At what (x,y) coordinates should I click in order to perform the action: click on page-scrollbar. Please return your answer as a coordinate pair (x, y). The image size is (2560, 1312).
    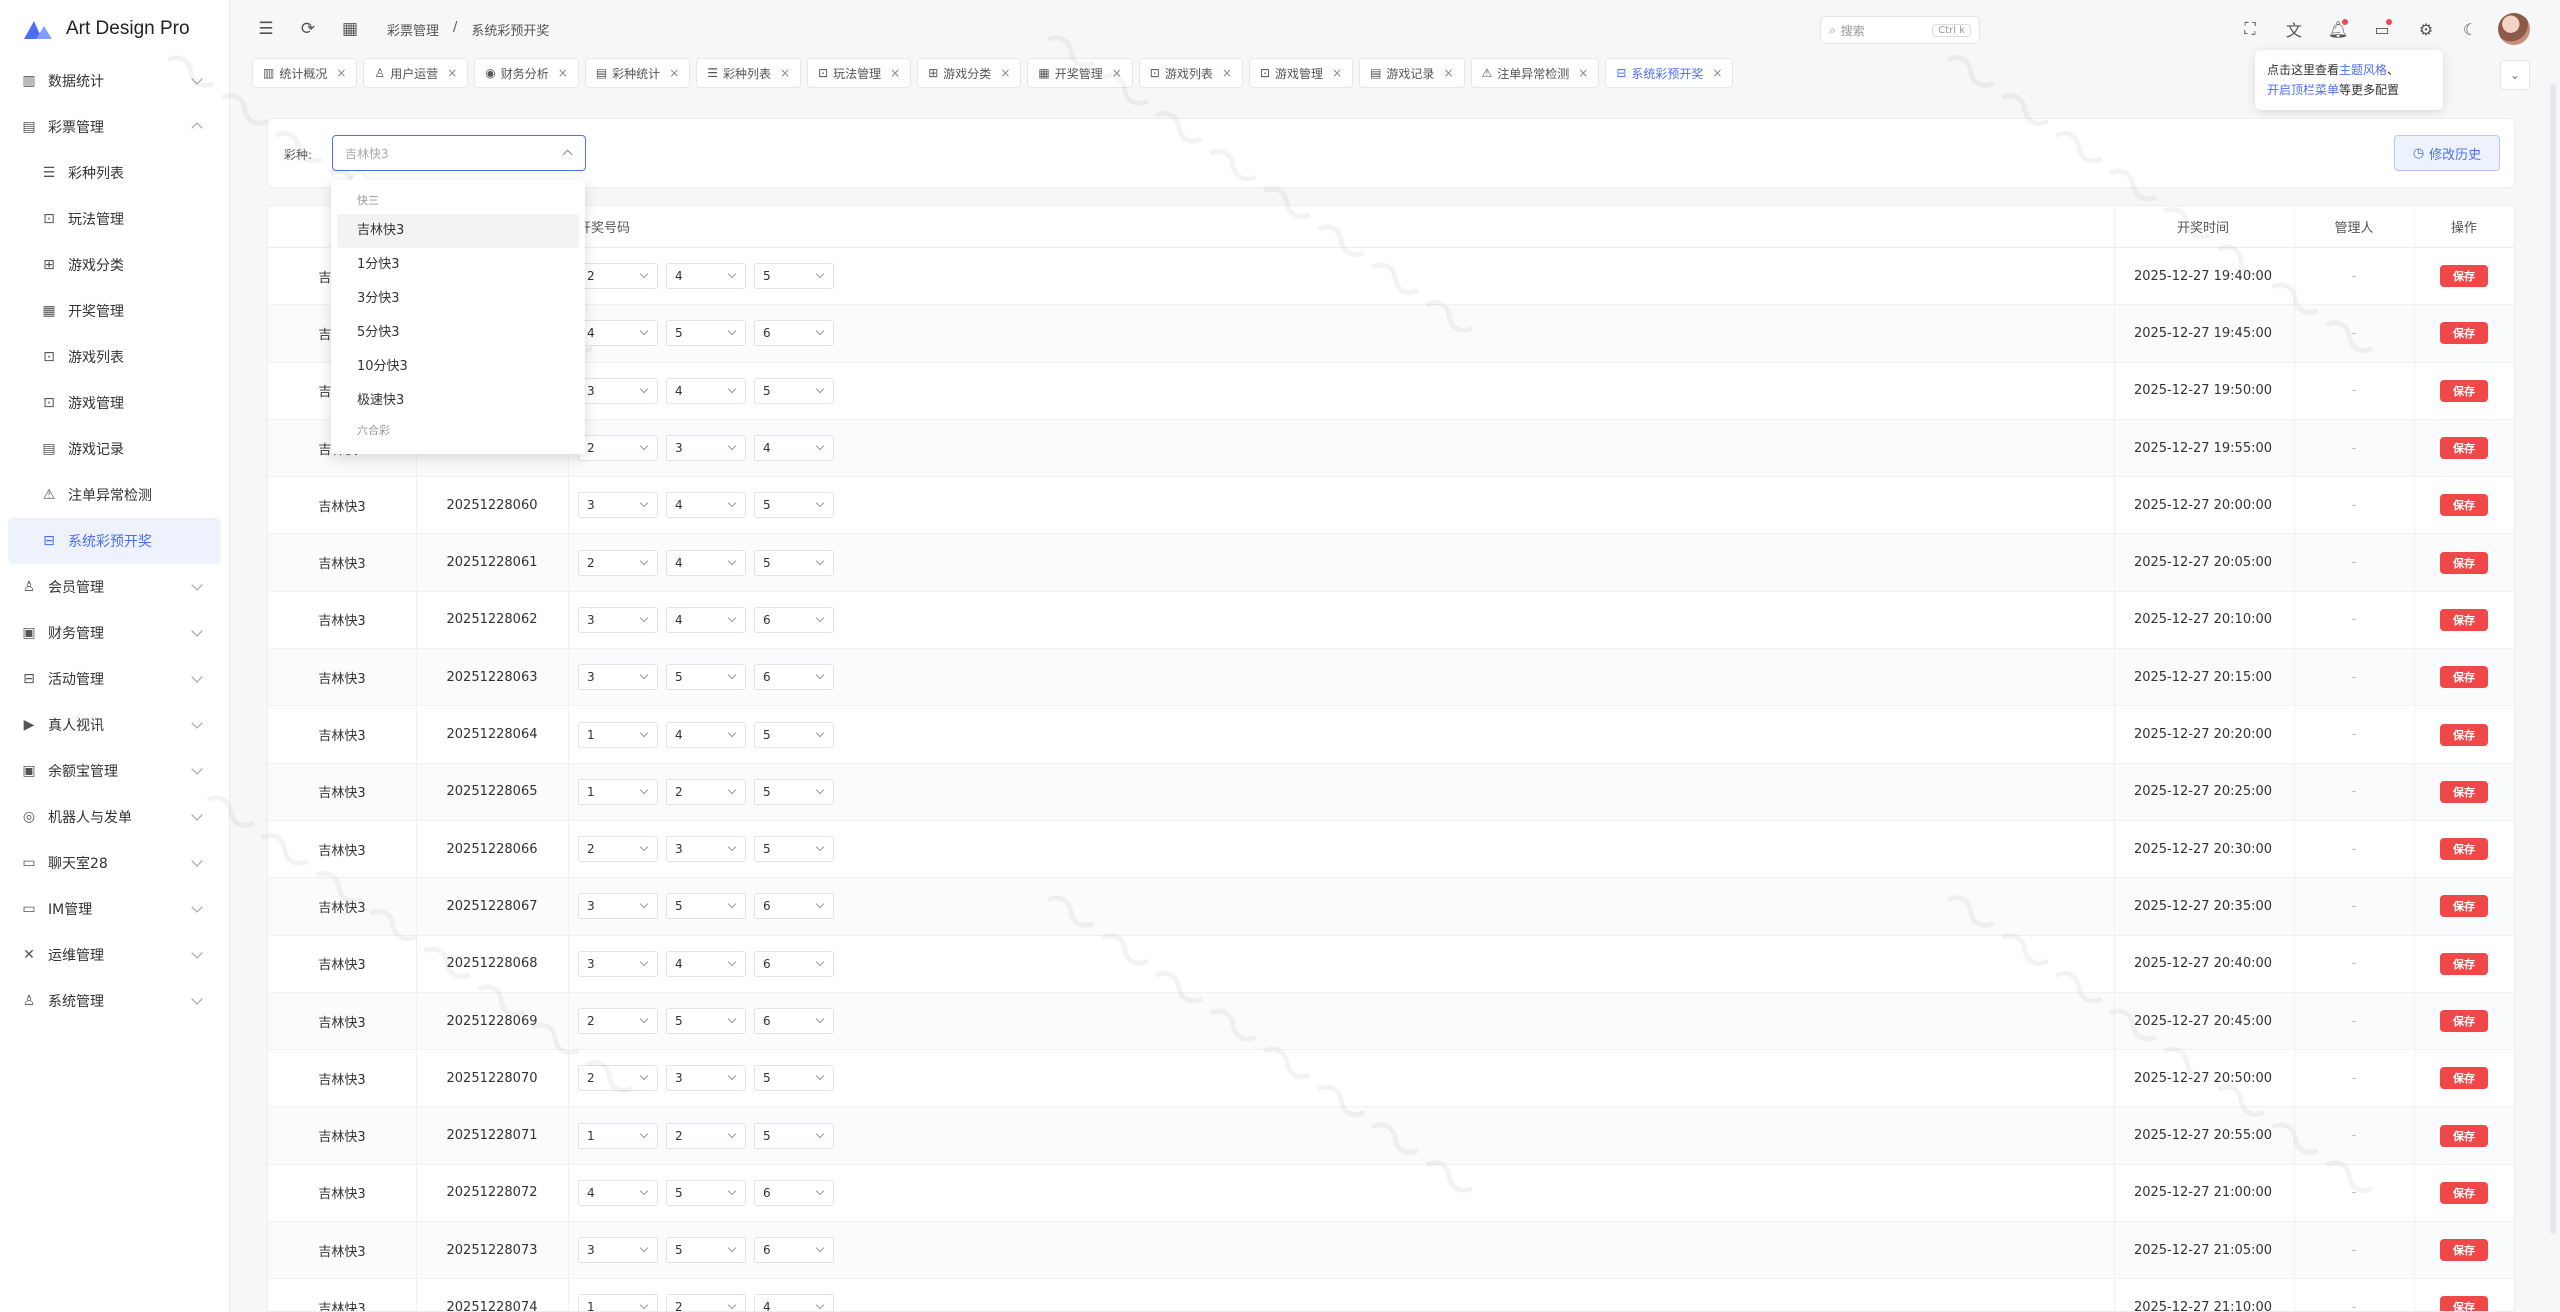
    Looking at the image, I should click on (2553, 659).